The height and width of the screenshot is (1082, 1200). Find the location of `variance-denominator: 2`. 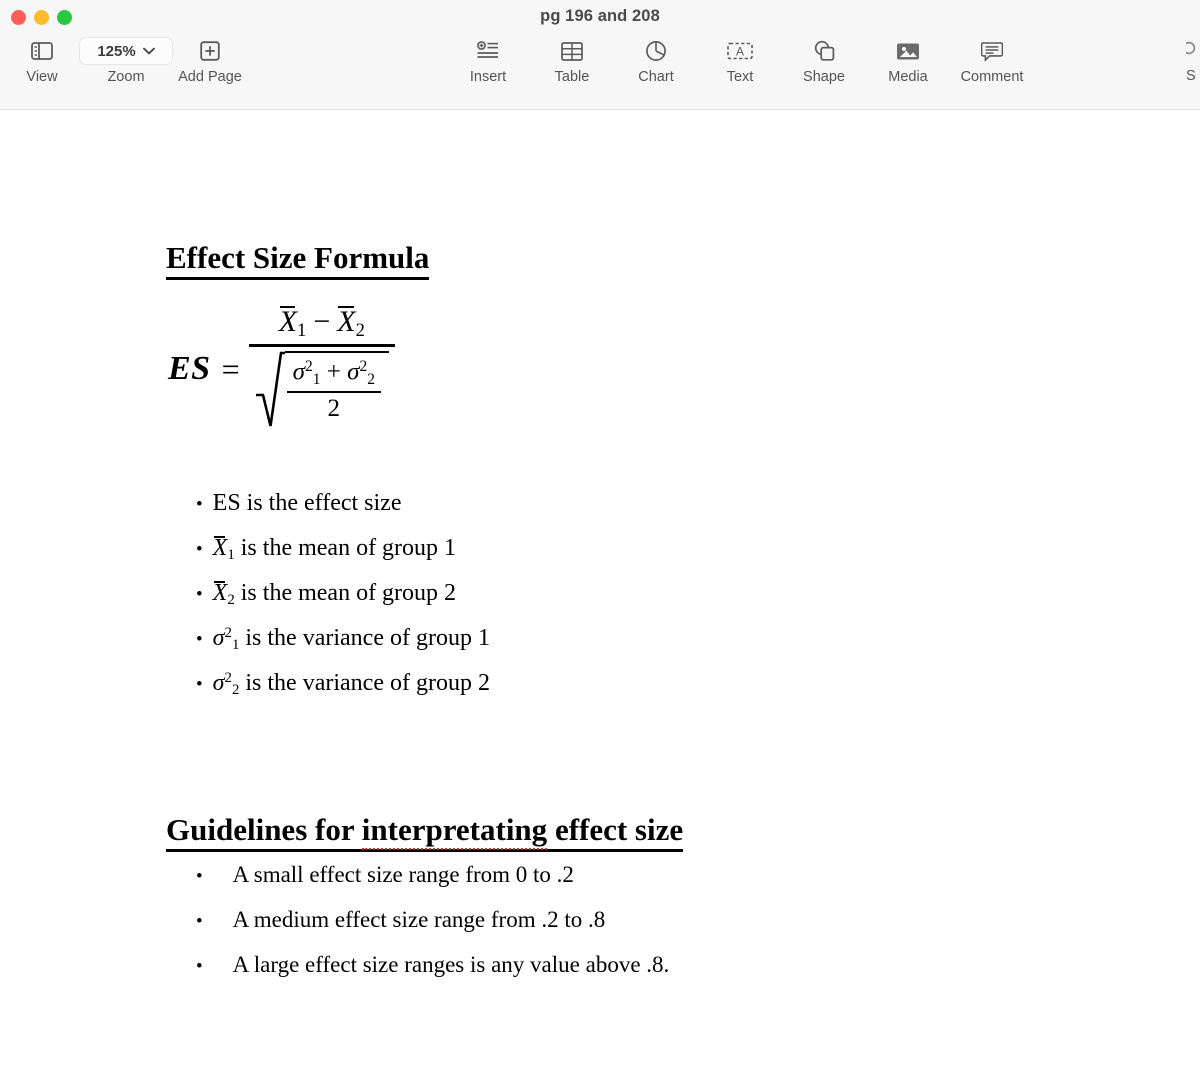

variance-denominator: 2 is located at coordinates (334, 408).